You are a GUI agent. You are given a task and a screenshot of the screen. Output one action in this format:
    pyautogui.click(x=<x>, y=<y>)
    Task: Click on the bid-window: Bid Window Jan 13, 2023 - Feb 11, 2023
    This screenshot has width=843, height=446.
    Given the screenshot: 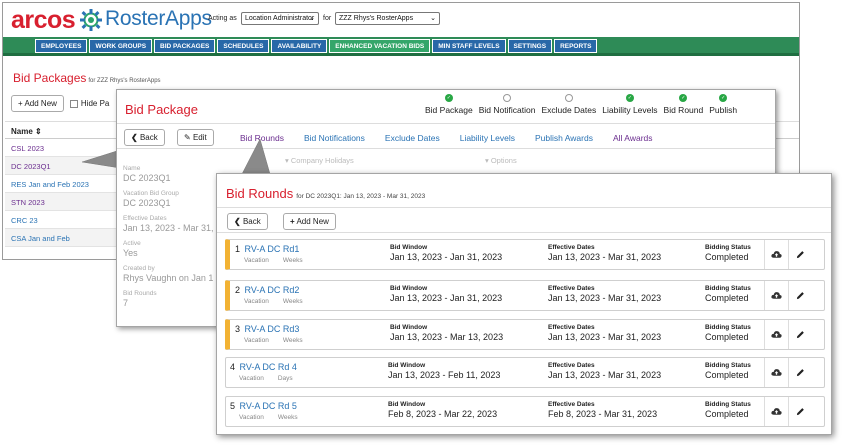 What is the action you would take?
    pyautogui.click(x=444, y=371)
    